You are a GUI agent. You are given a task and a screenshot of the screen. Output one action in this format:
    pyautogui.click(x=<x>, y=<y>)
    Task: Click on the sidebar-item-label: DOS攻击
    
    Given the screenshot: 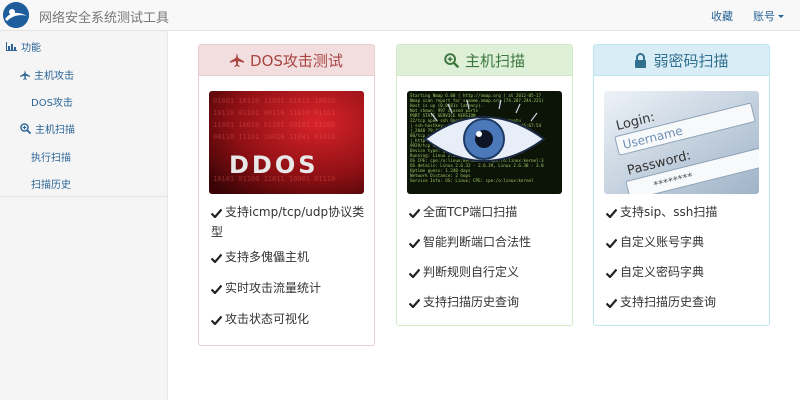 What is the action you would take?
    pyautogui.click(x=52, y=103)
    